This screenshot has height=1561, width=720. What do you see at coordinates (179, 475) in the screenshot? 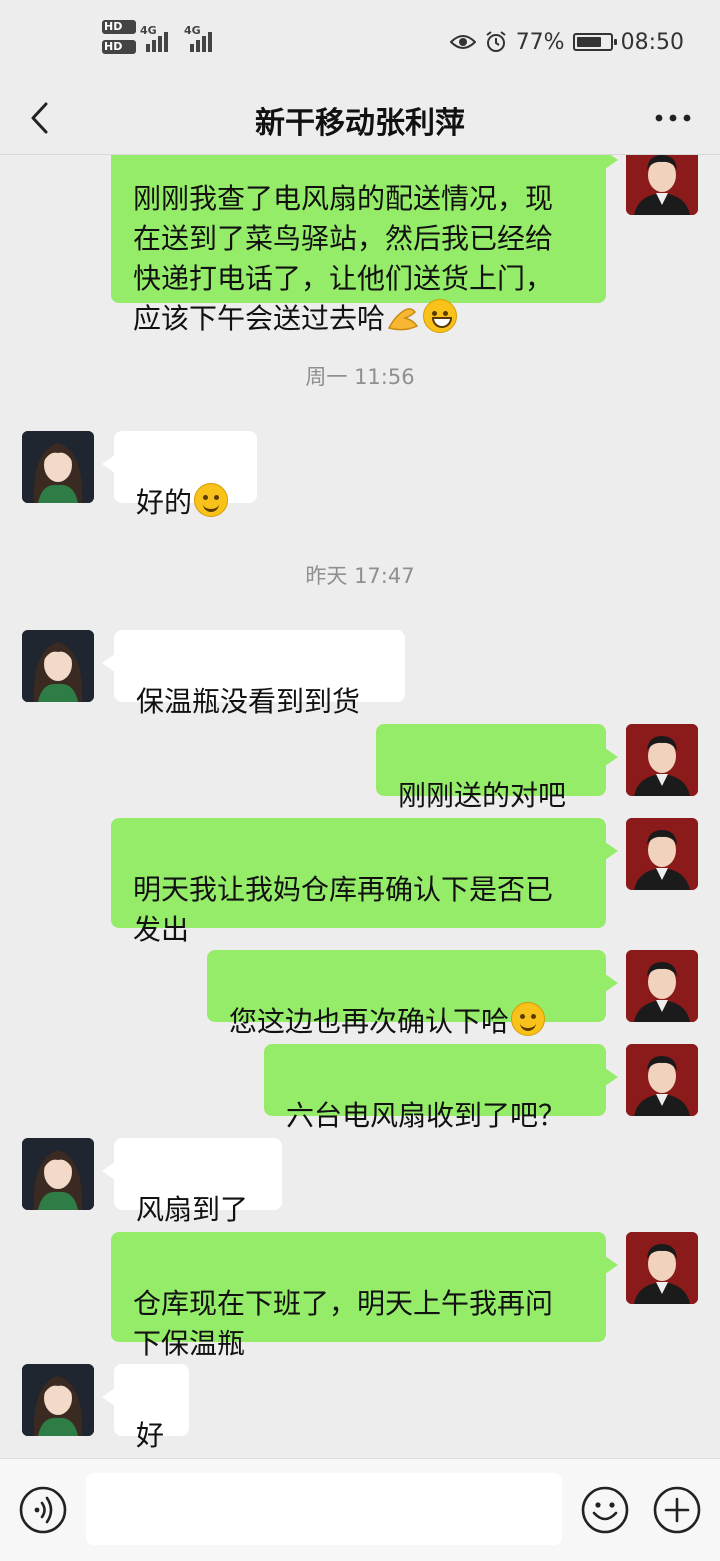
I see `message-bubble-incoming: 好的` at bounding box center [179, 475].